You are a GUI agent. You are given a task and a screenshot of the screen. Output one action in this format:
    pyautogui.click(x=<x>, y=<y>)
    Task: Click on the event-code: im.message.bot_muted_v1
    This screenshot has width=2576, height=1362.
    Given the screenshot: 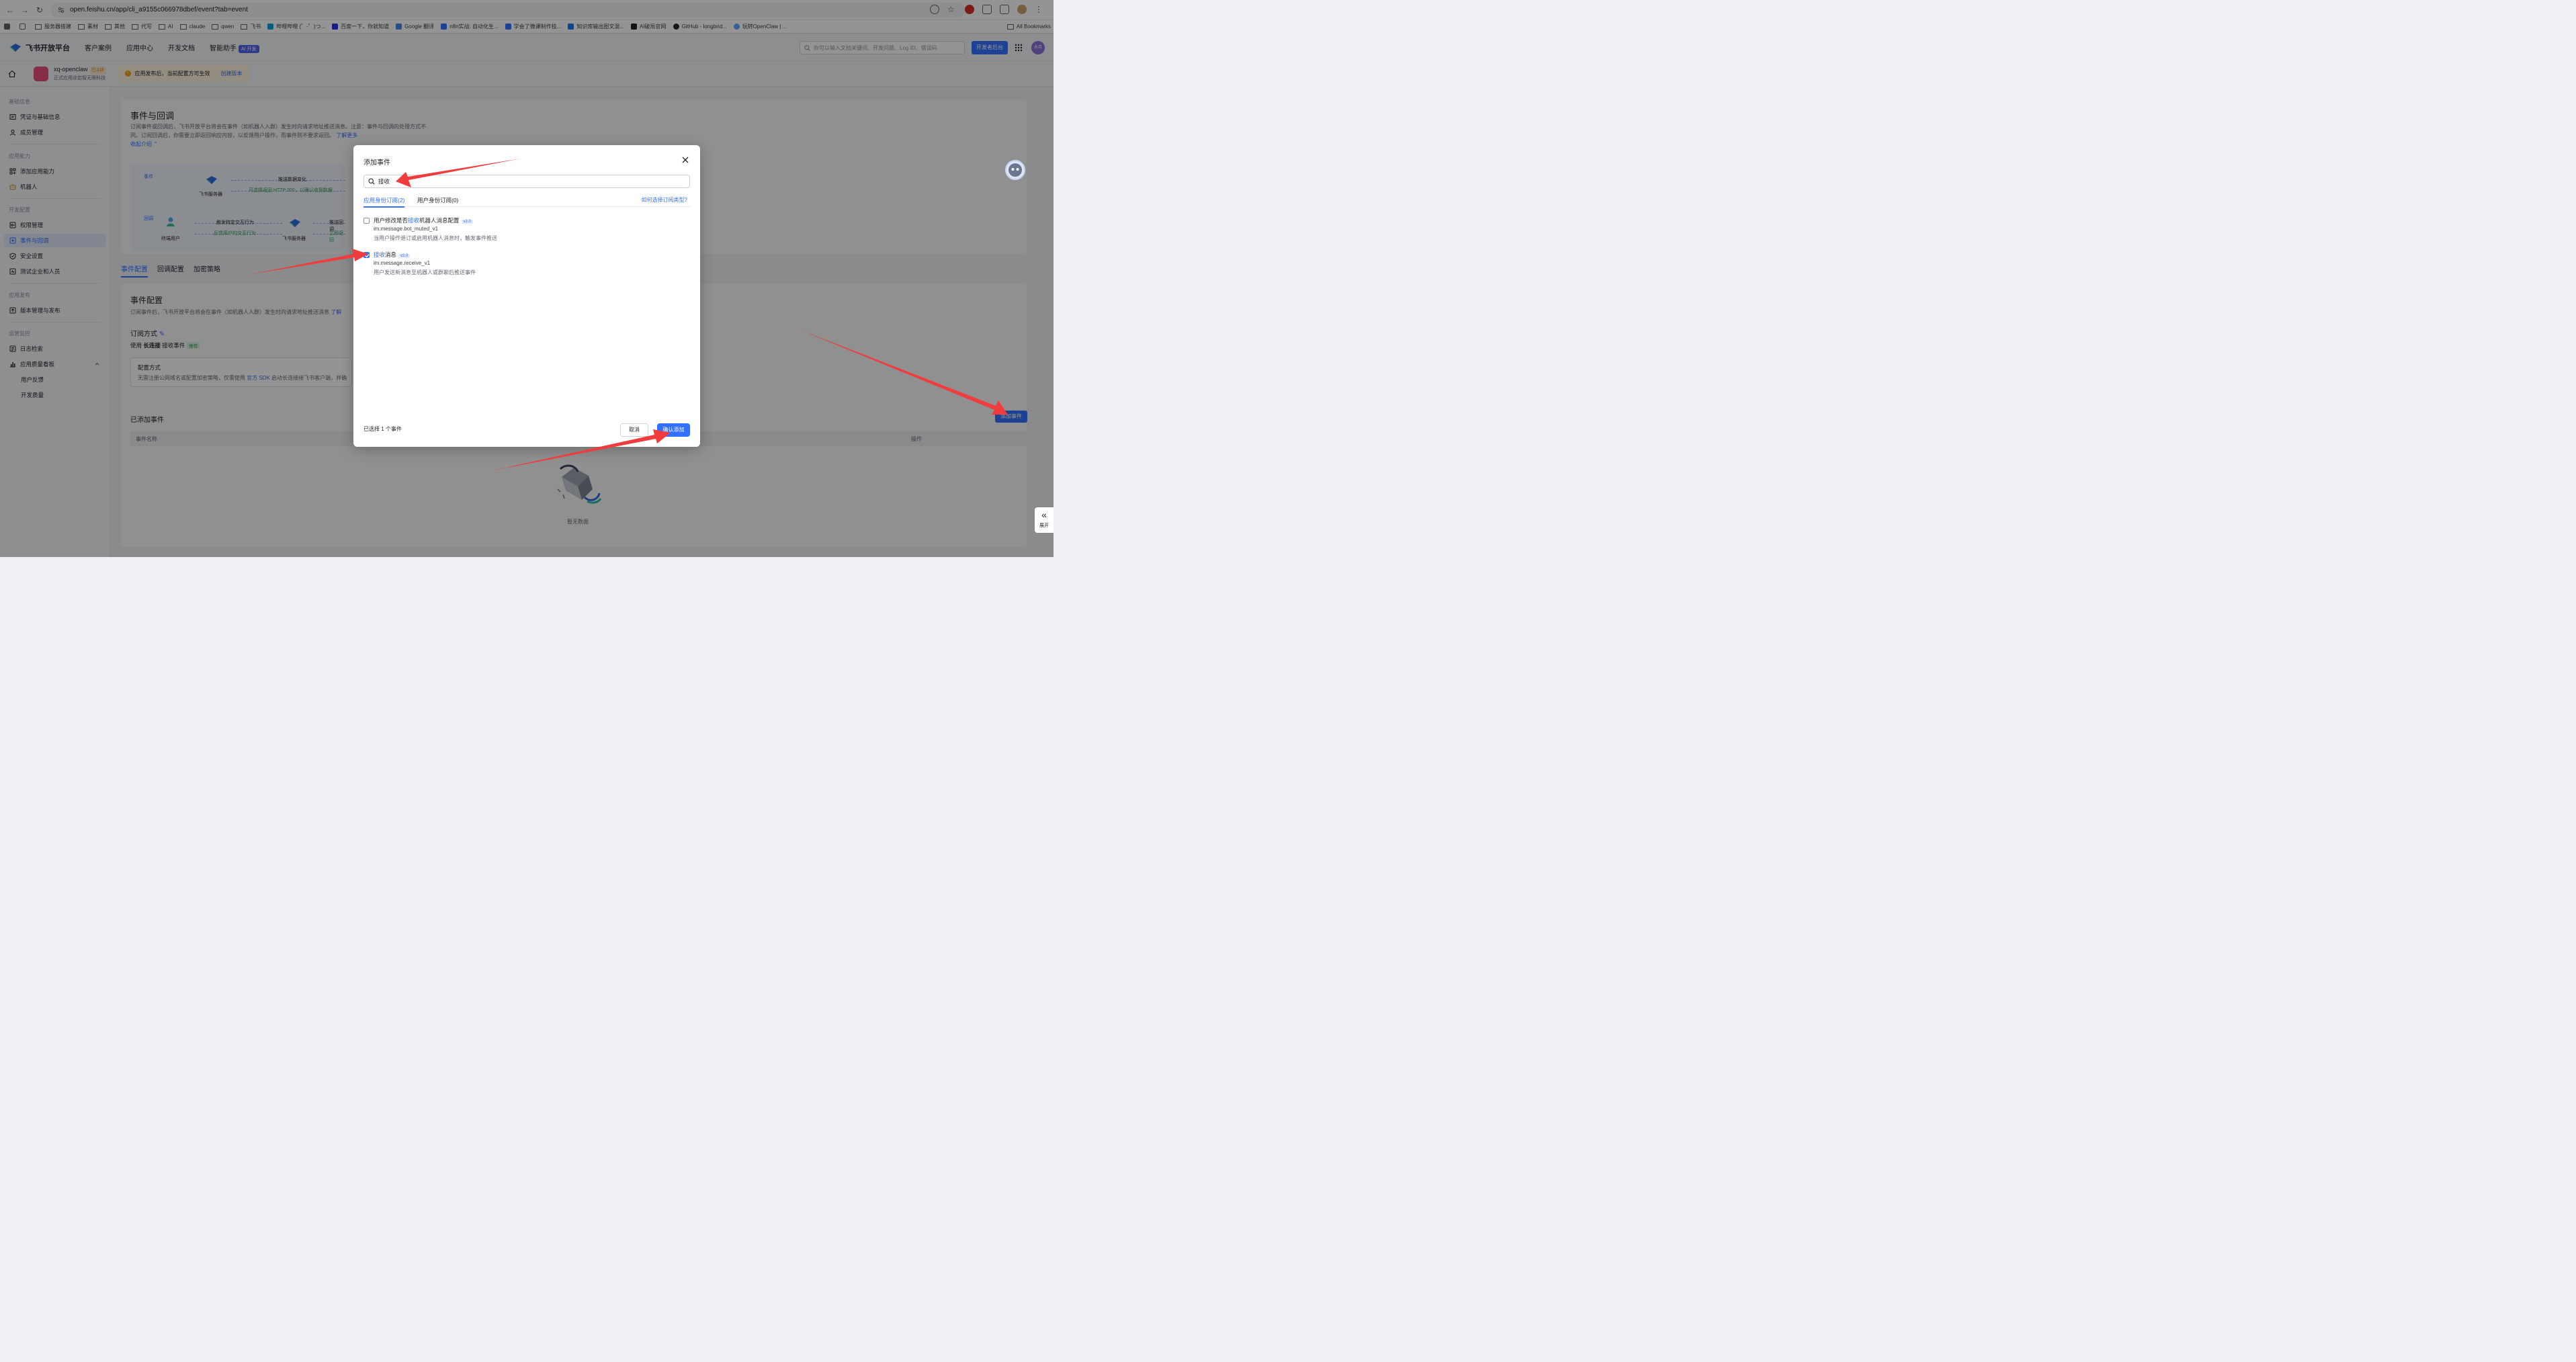 What is the action you would take?
    pyautogui.click(x=406, y=229)
    